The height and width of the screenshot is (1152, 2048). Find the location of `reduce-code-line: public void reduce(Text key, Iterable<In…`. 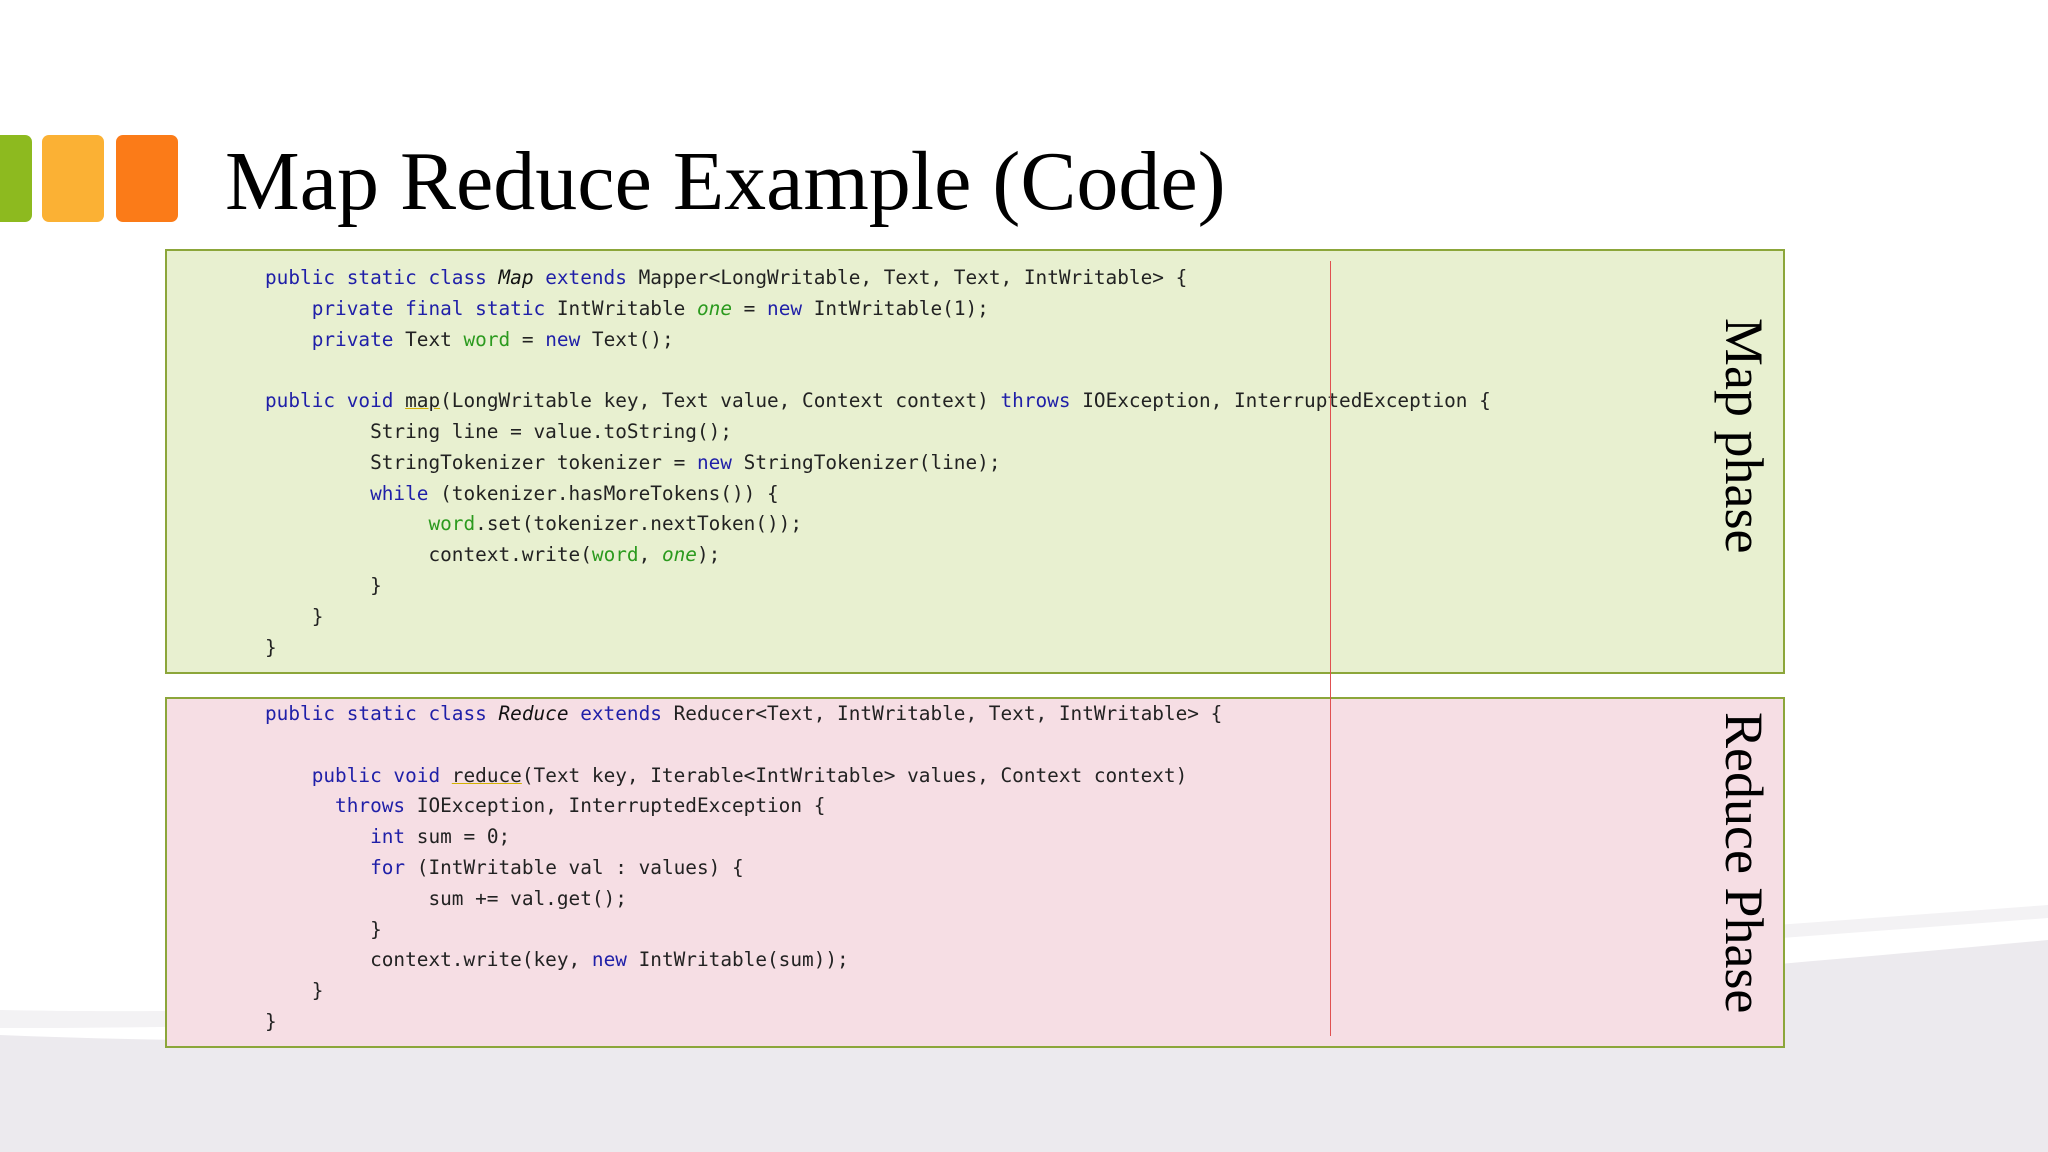

reduce-code-line: public void reduce(Text key, Iterable<In… is located at coordinates (726, 775).